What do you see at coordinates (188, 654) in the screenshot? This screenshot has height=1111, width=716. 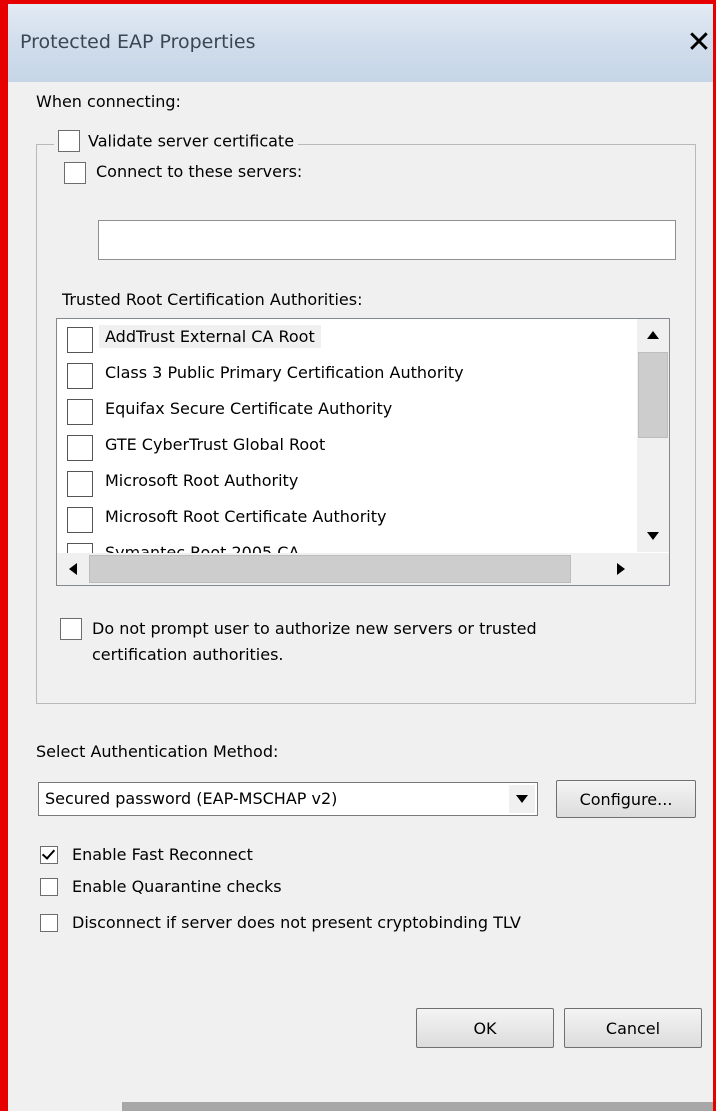 I see `no-prompt-label-line2: certification authorities.` at bounding box center [188, 654].